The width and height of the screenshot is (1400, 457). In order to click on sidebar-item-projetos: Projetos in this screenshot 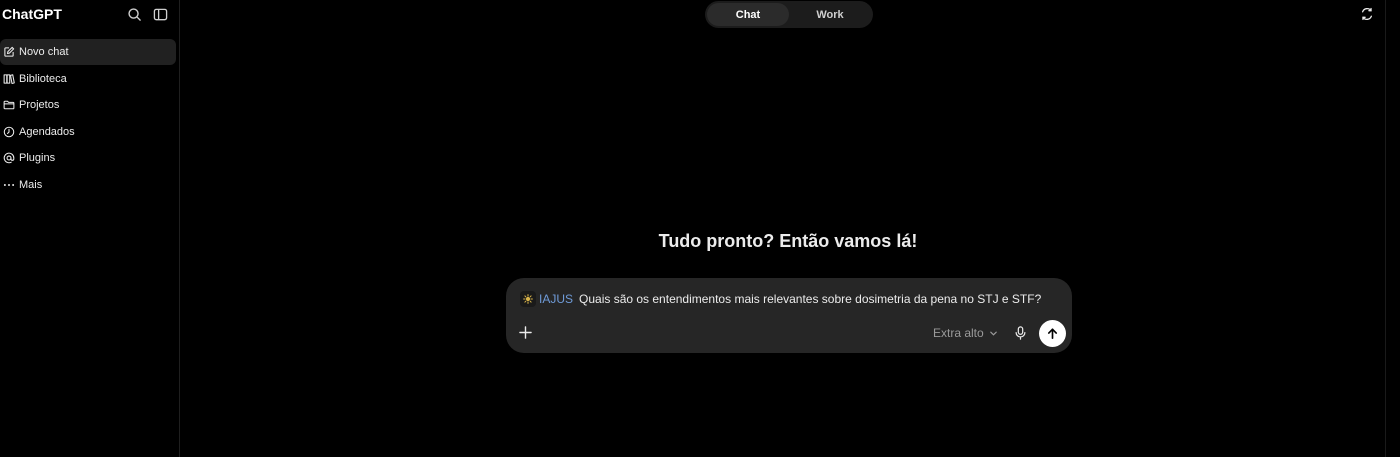, I will do `click(88, 105)`.